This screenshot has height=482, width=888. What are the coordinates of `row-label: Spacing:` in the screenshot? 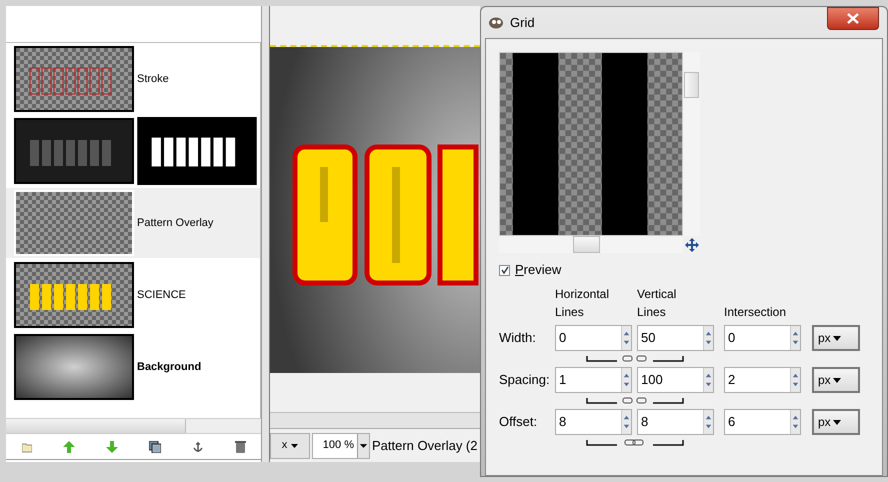 It's located at (525, 380).